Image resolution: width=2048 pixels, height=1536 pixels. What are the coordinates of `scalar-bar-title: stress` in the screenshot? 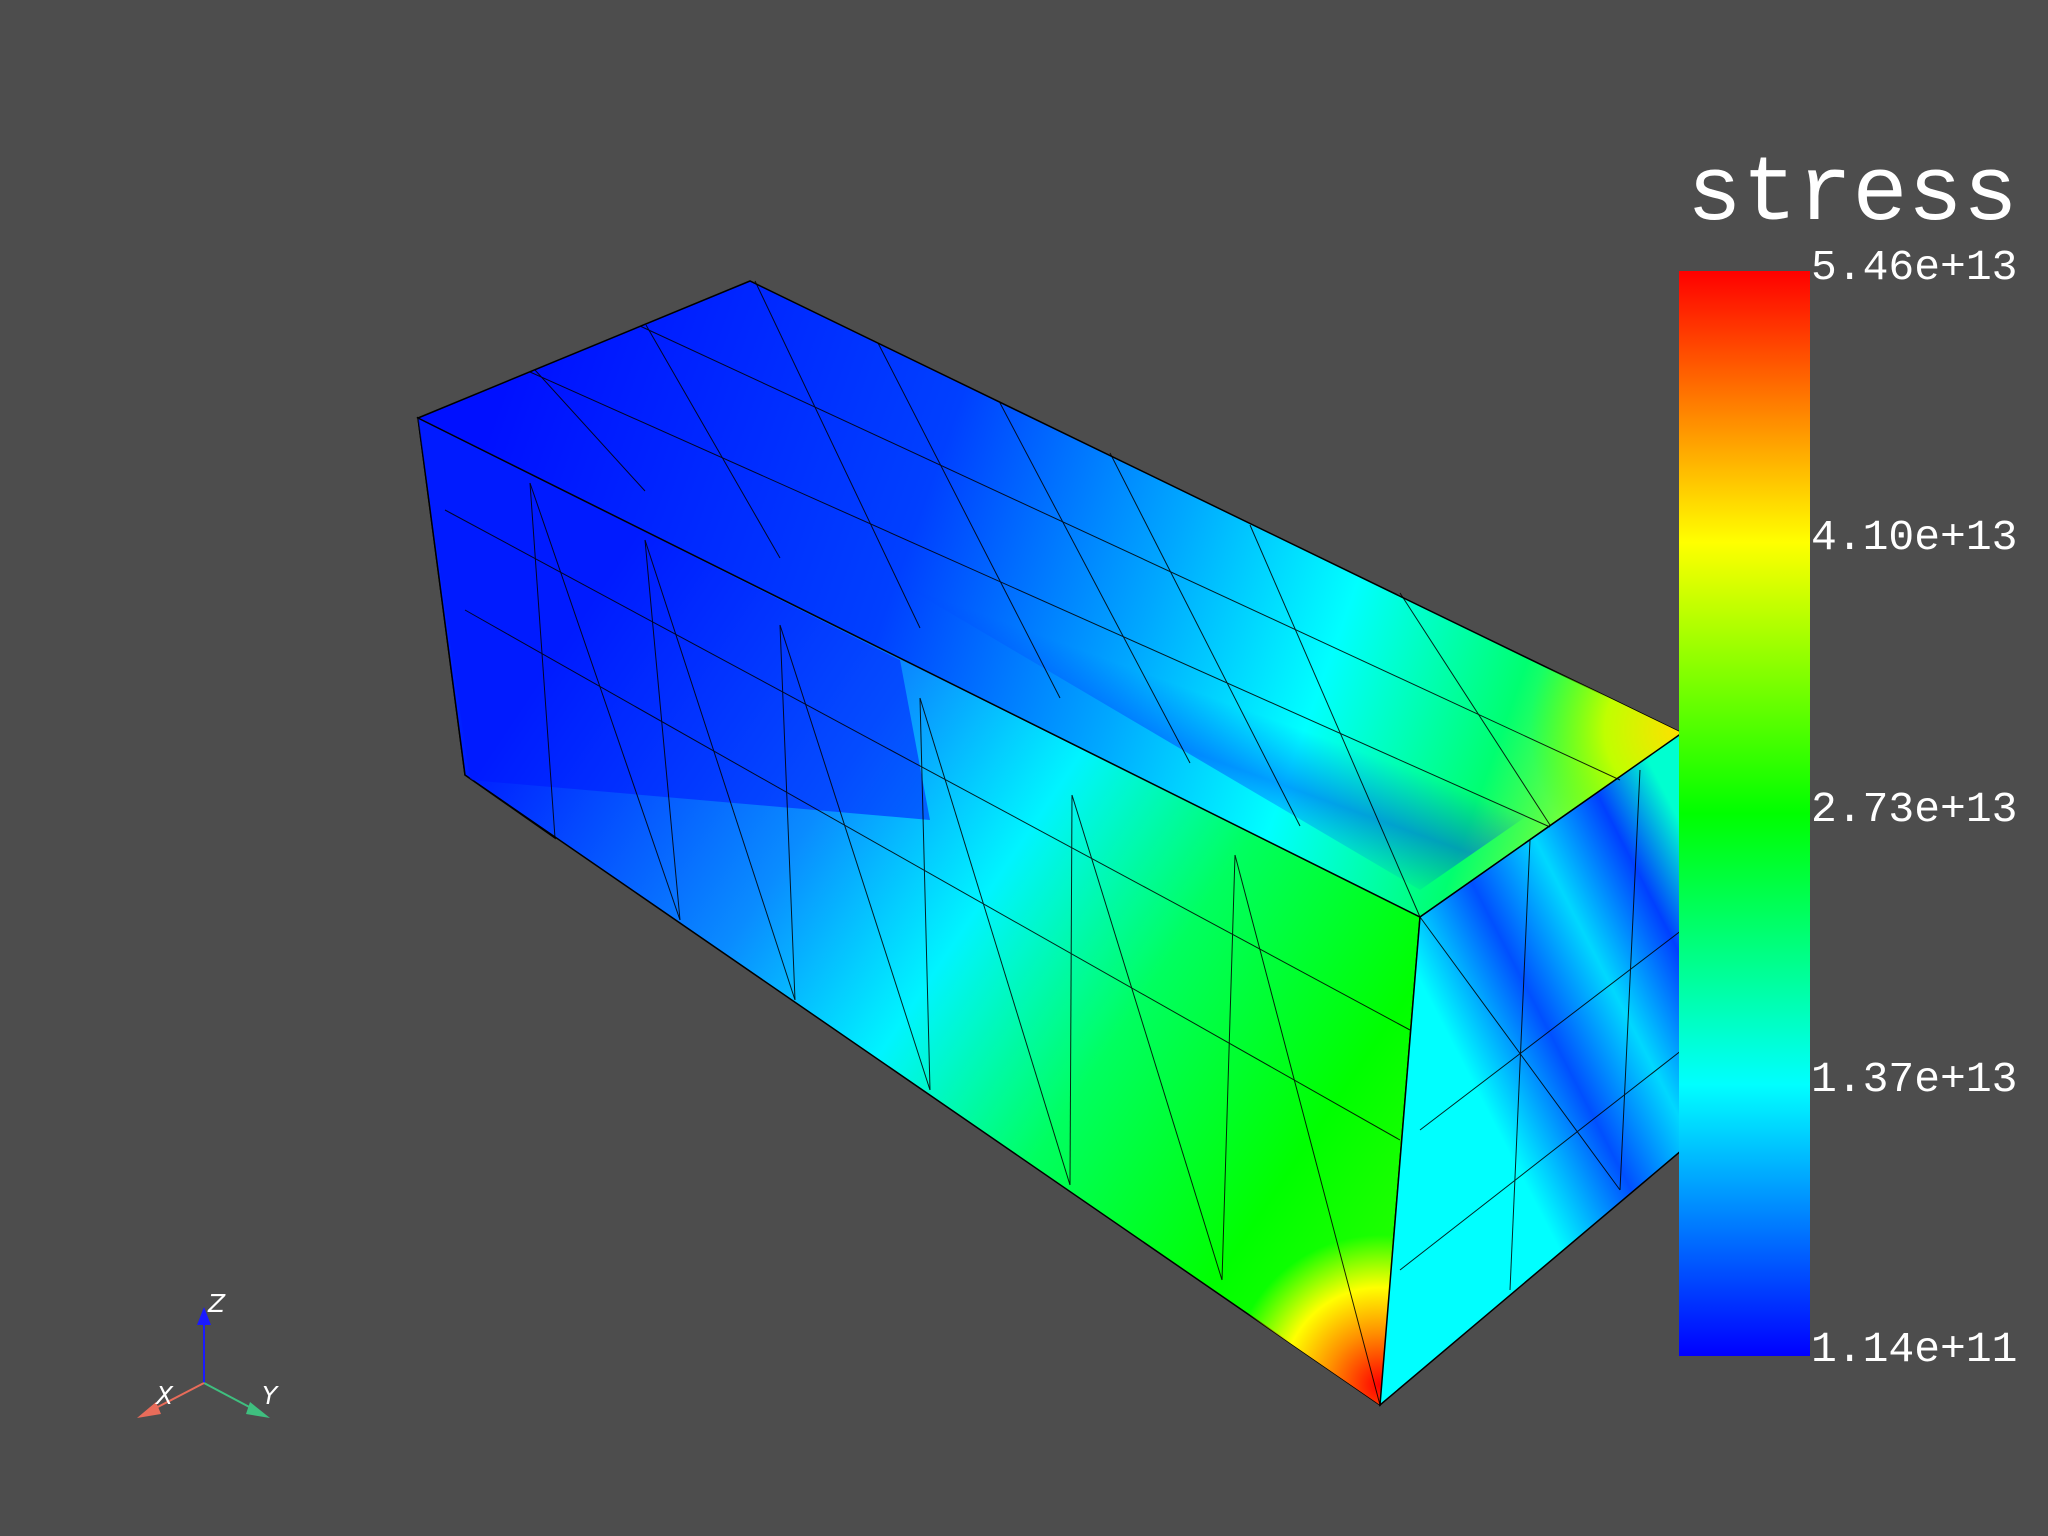 It's located at (1852, 194).